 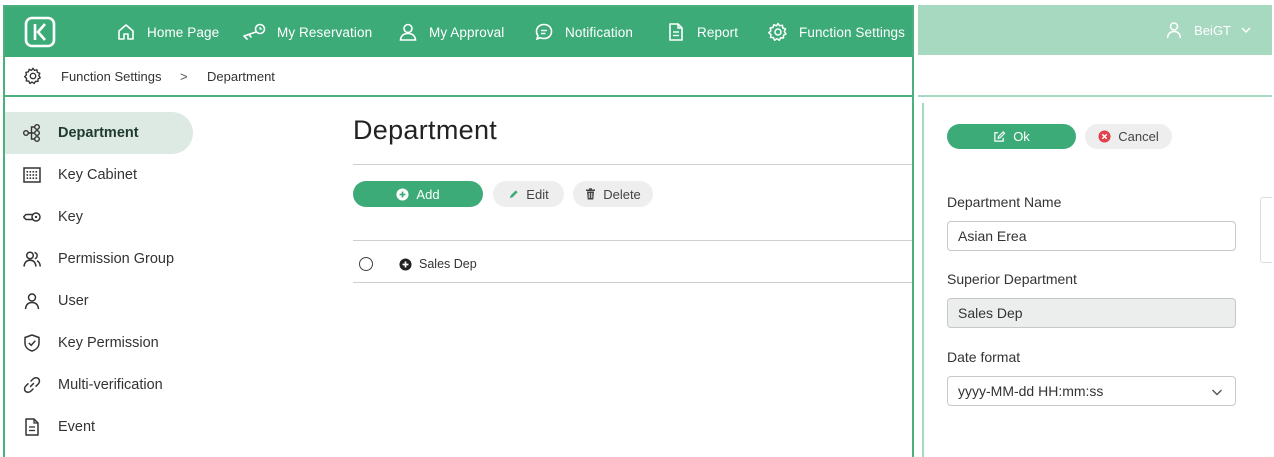 What do you see at coordinates (73, 301) in the screenshot?
I see `sidebar-item-label: User` at bounding box center [73, 301].